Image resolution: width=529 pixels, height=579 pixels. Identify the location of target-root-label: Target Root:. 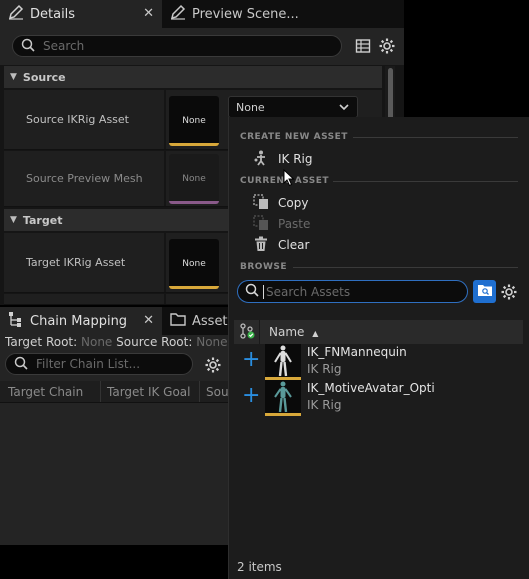
(41, 342).